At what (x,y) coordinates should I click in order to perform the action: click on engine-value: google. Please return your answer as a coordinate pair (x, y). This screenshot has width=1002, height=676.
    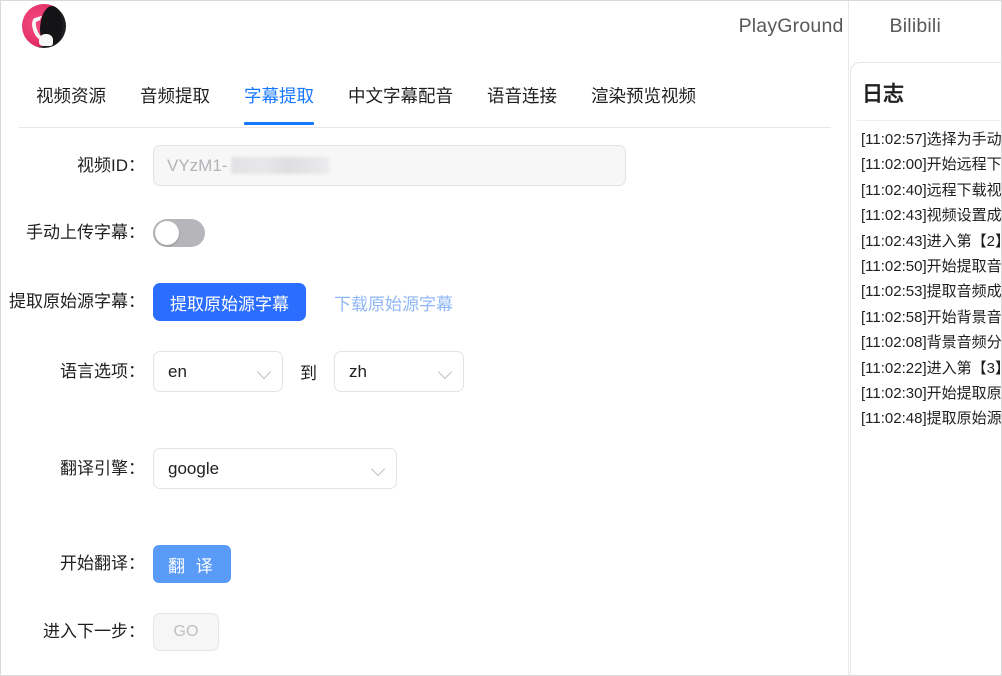
    Looking at the image, I should click on (194, 468).